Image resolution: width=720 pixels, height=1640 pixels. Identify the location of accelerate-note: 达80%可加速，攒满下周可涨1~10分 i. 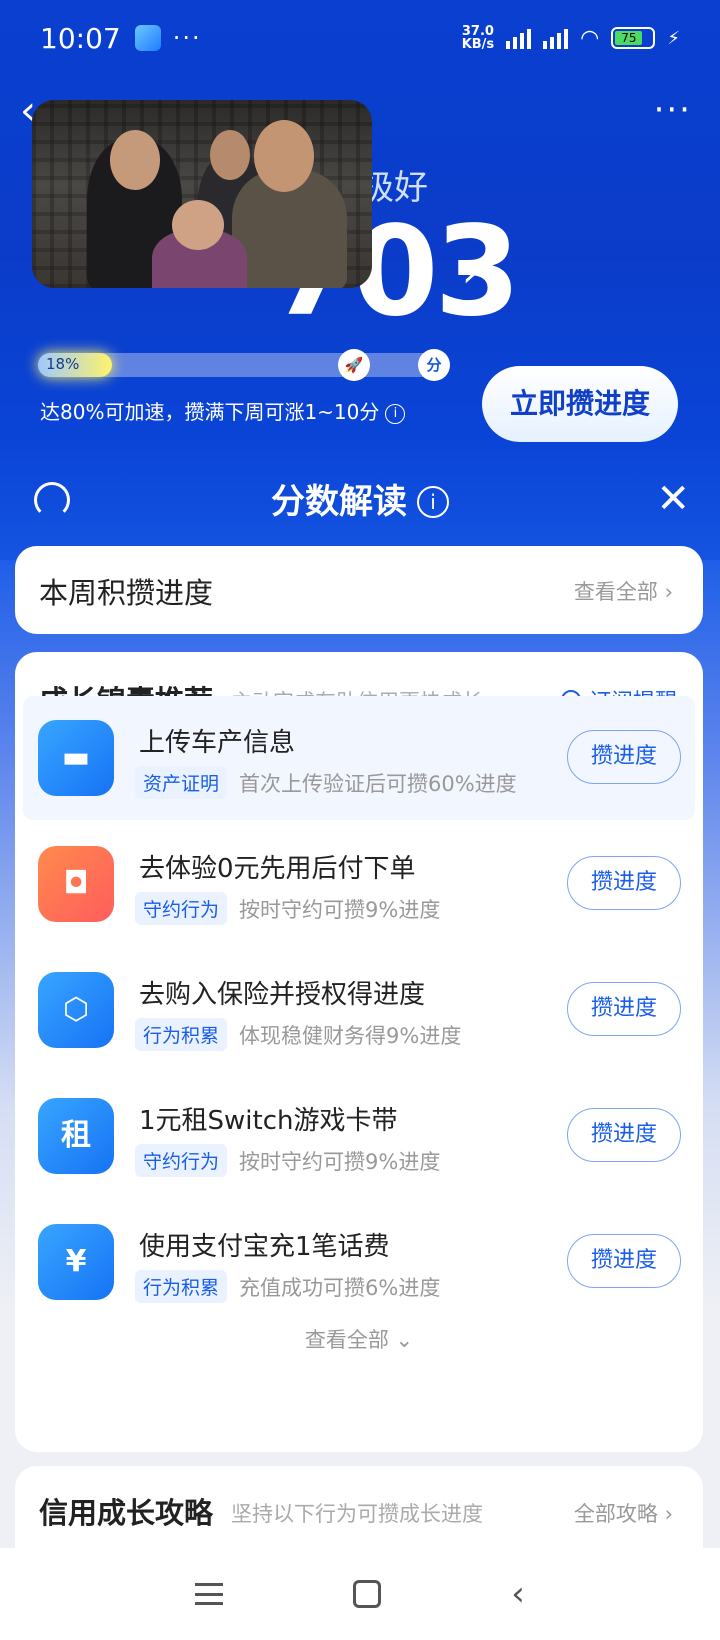
(223, 410).